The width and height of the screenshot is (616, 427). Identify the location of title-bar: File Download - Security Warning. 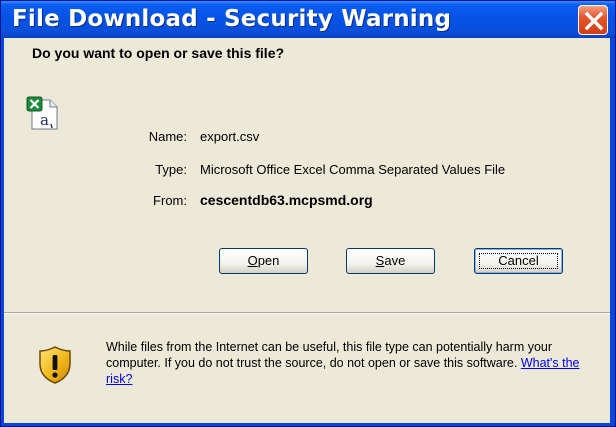
(308, 20).